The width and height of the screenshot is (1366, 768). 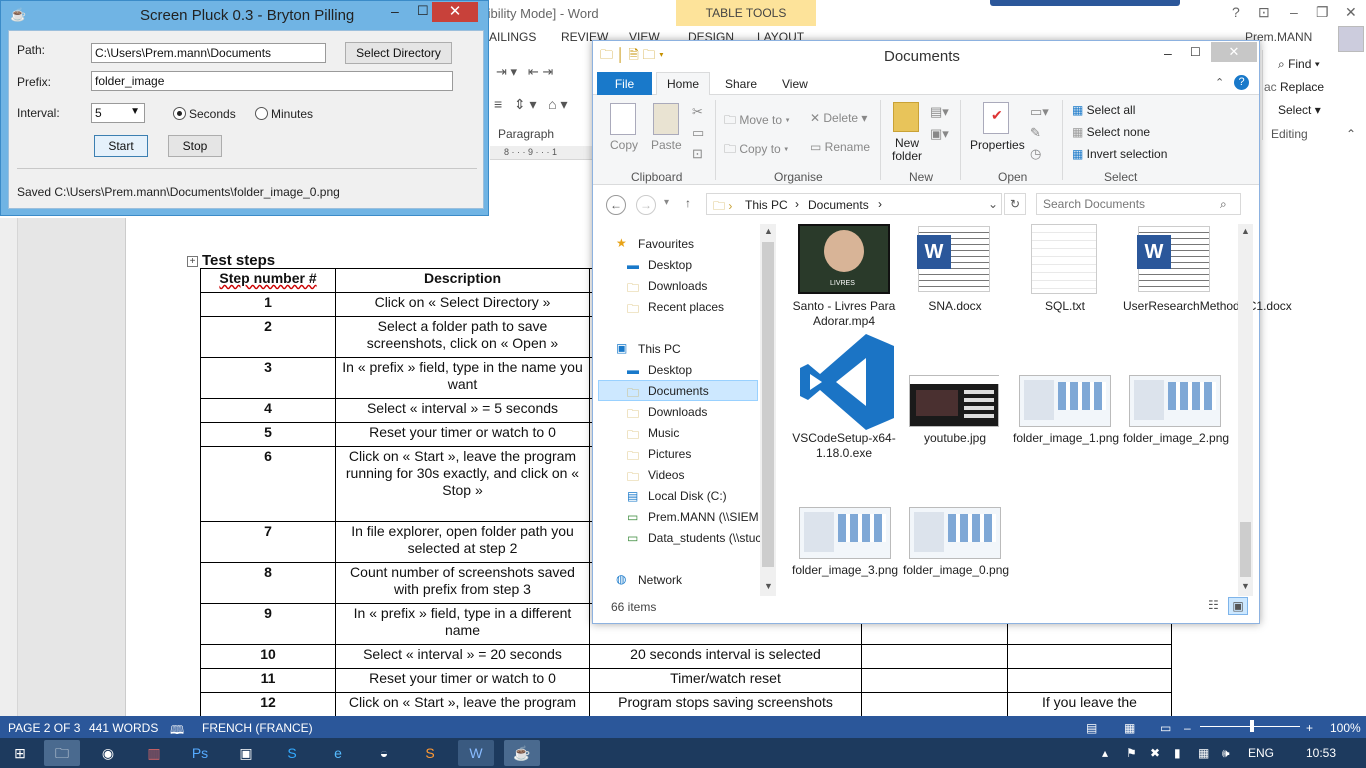 What do you see at coordinates (272, 81) in the screenshot?
I see `prefix-field: folder_image` at bounding box center [272, 81].